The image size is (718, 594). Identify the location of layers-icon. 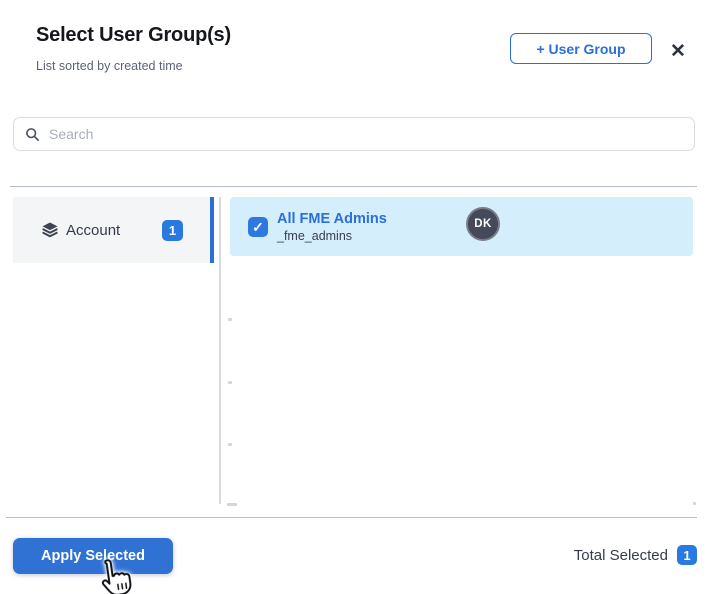
(50, 230).